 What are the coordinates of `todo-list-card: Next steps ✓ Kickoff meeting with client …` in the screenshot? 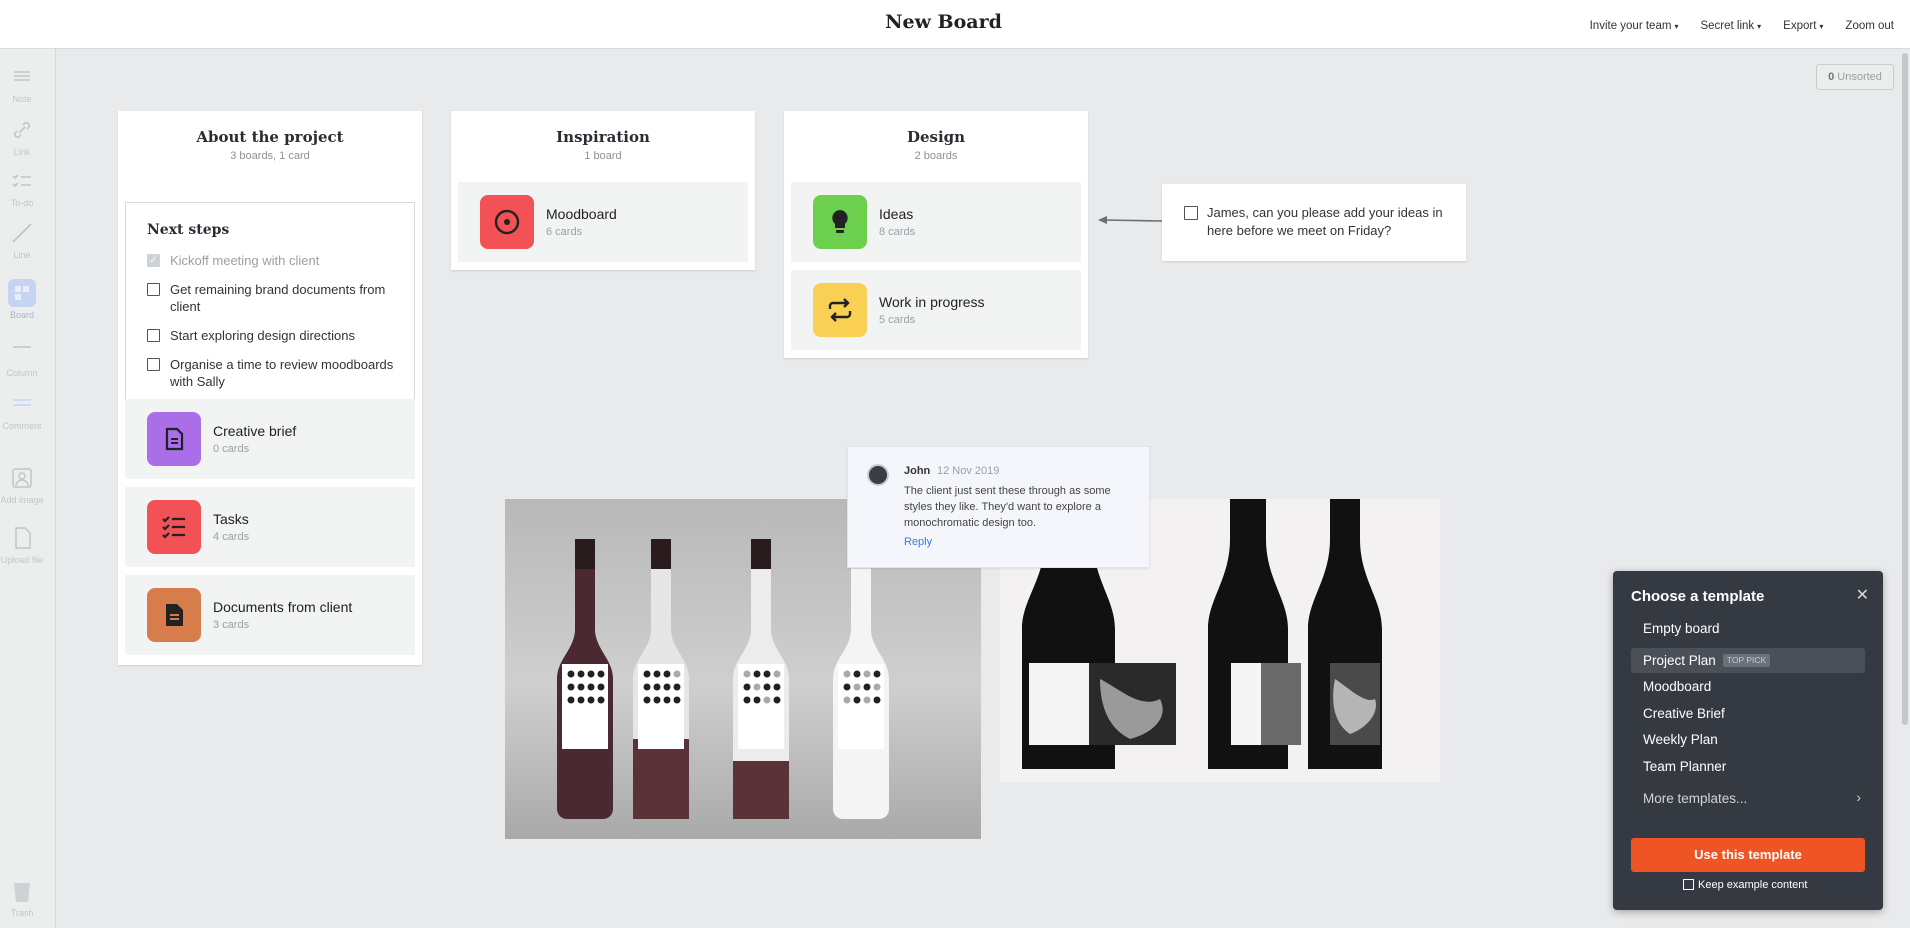 It's located at (270, 307).